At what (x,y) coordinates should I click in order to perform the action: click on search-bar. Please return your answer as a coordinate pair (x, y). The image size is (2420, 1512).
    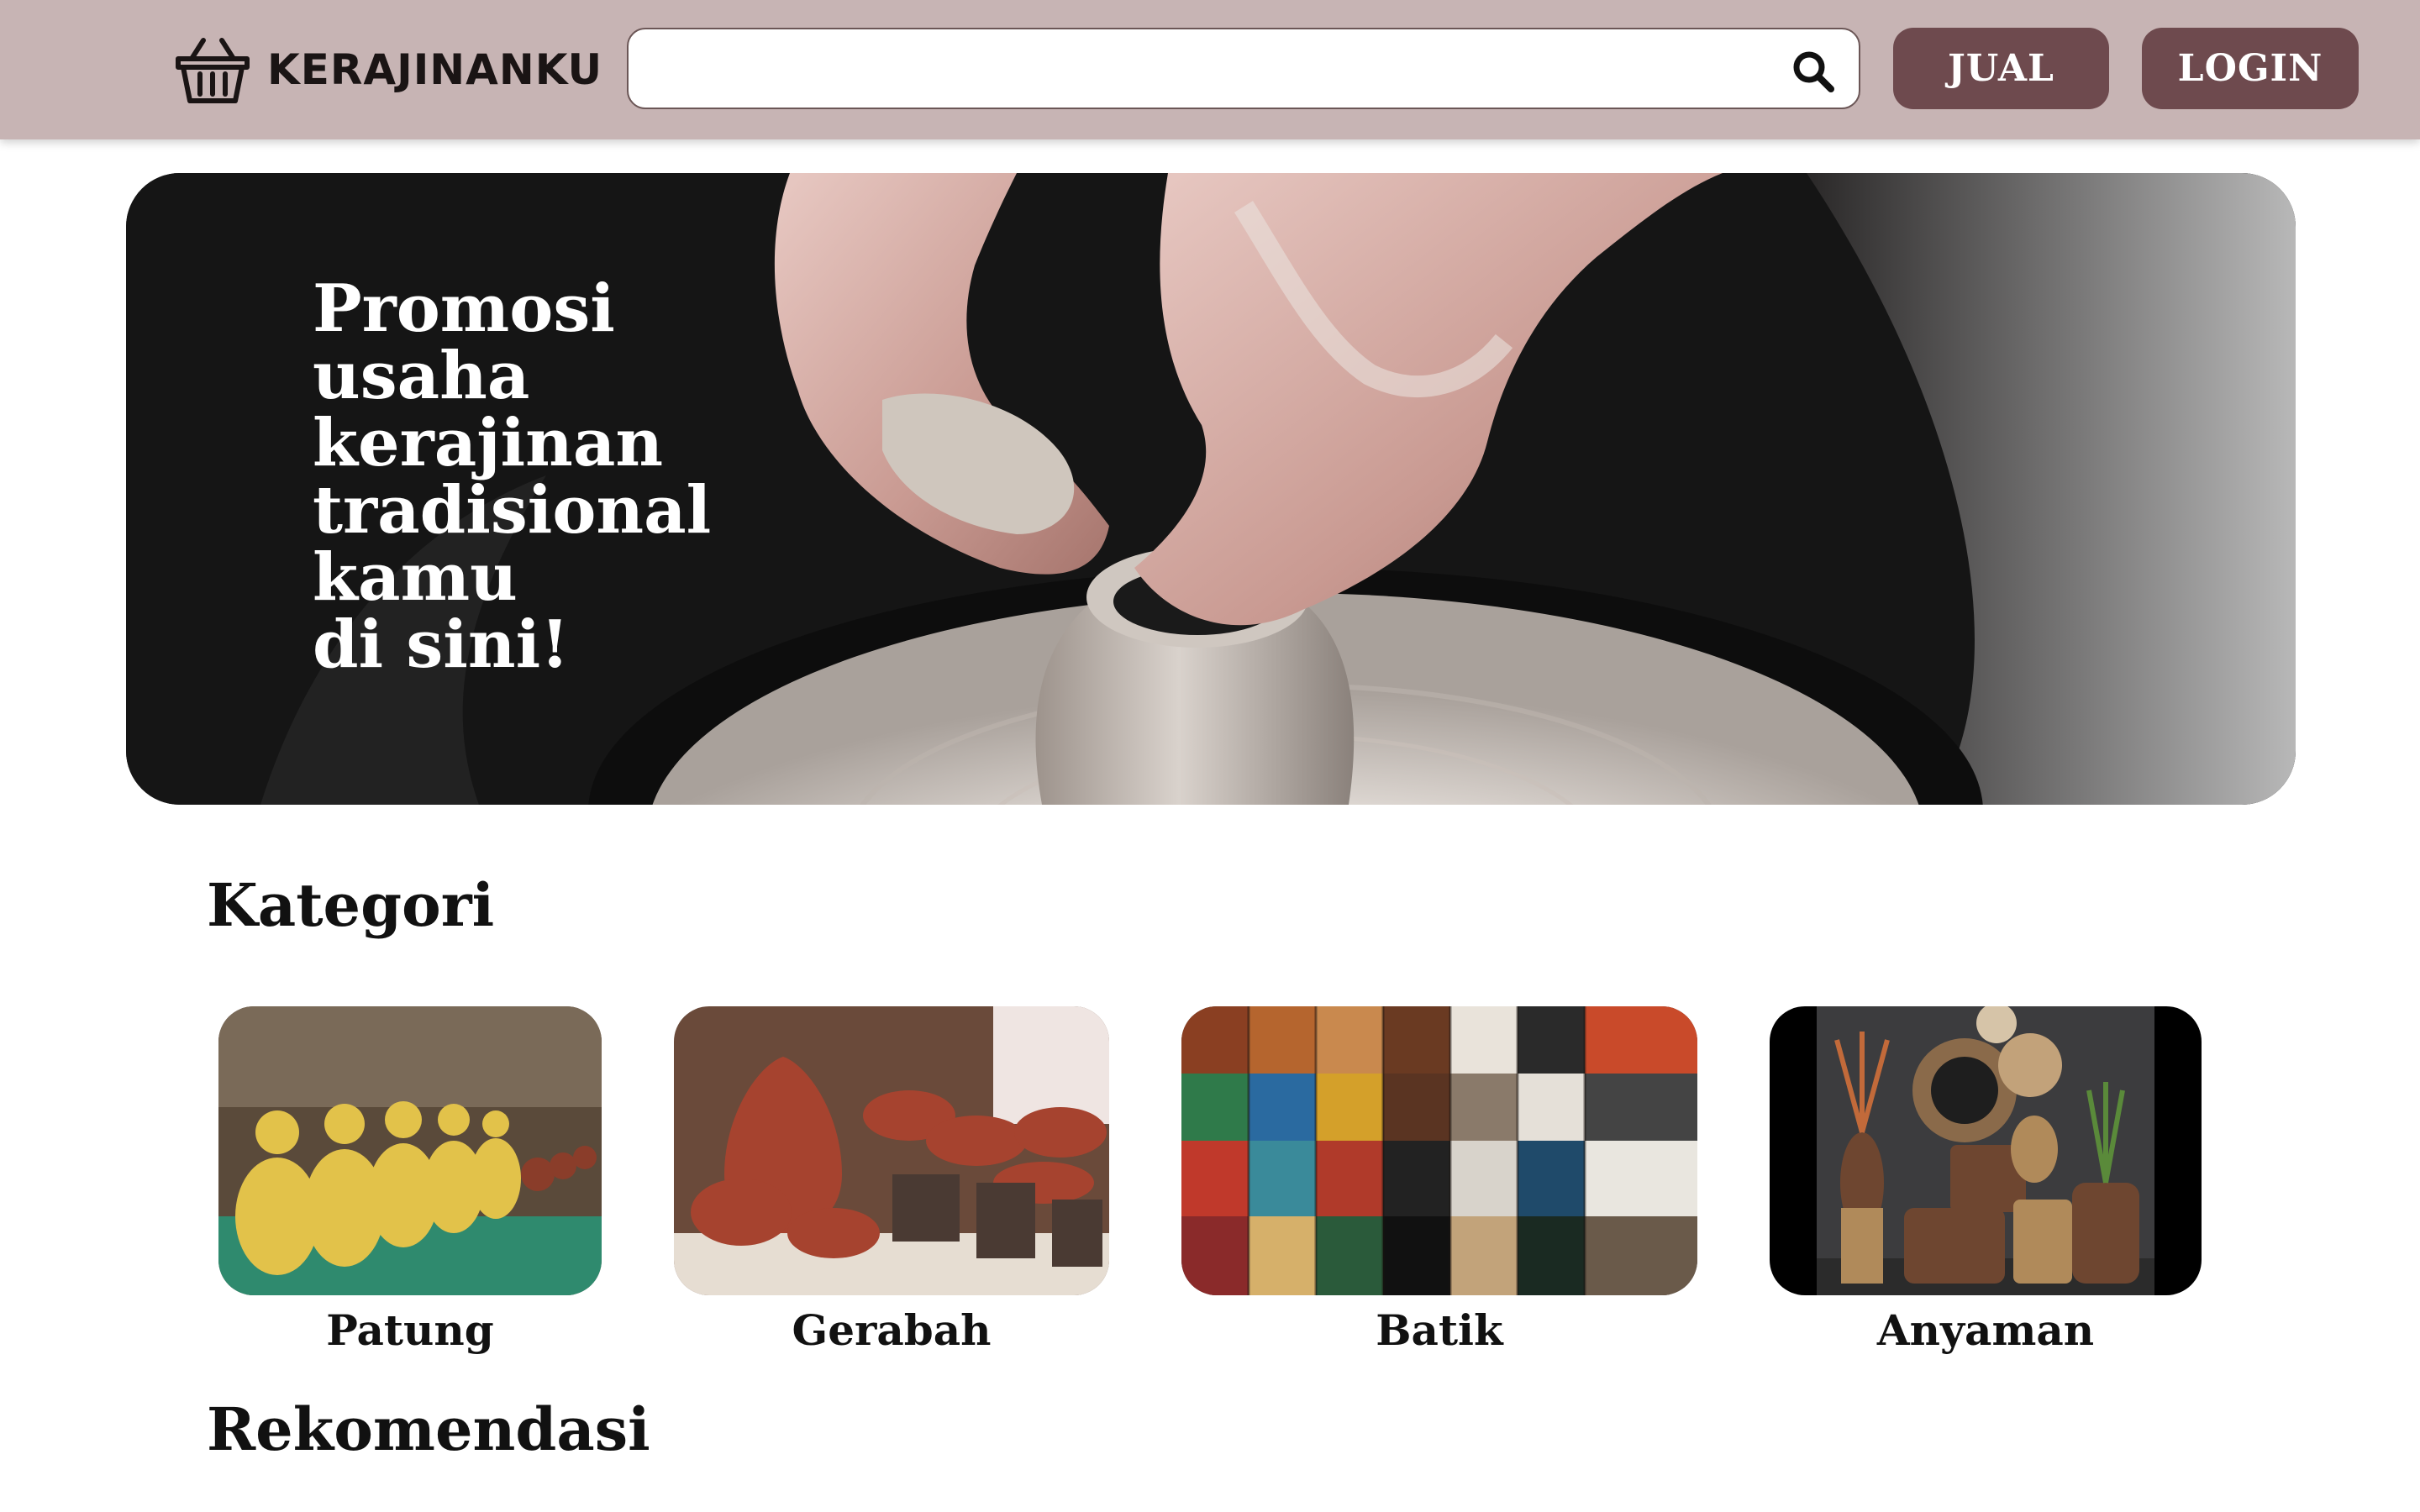
    Looking at the image, I should click on (1243, 68).